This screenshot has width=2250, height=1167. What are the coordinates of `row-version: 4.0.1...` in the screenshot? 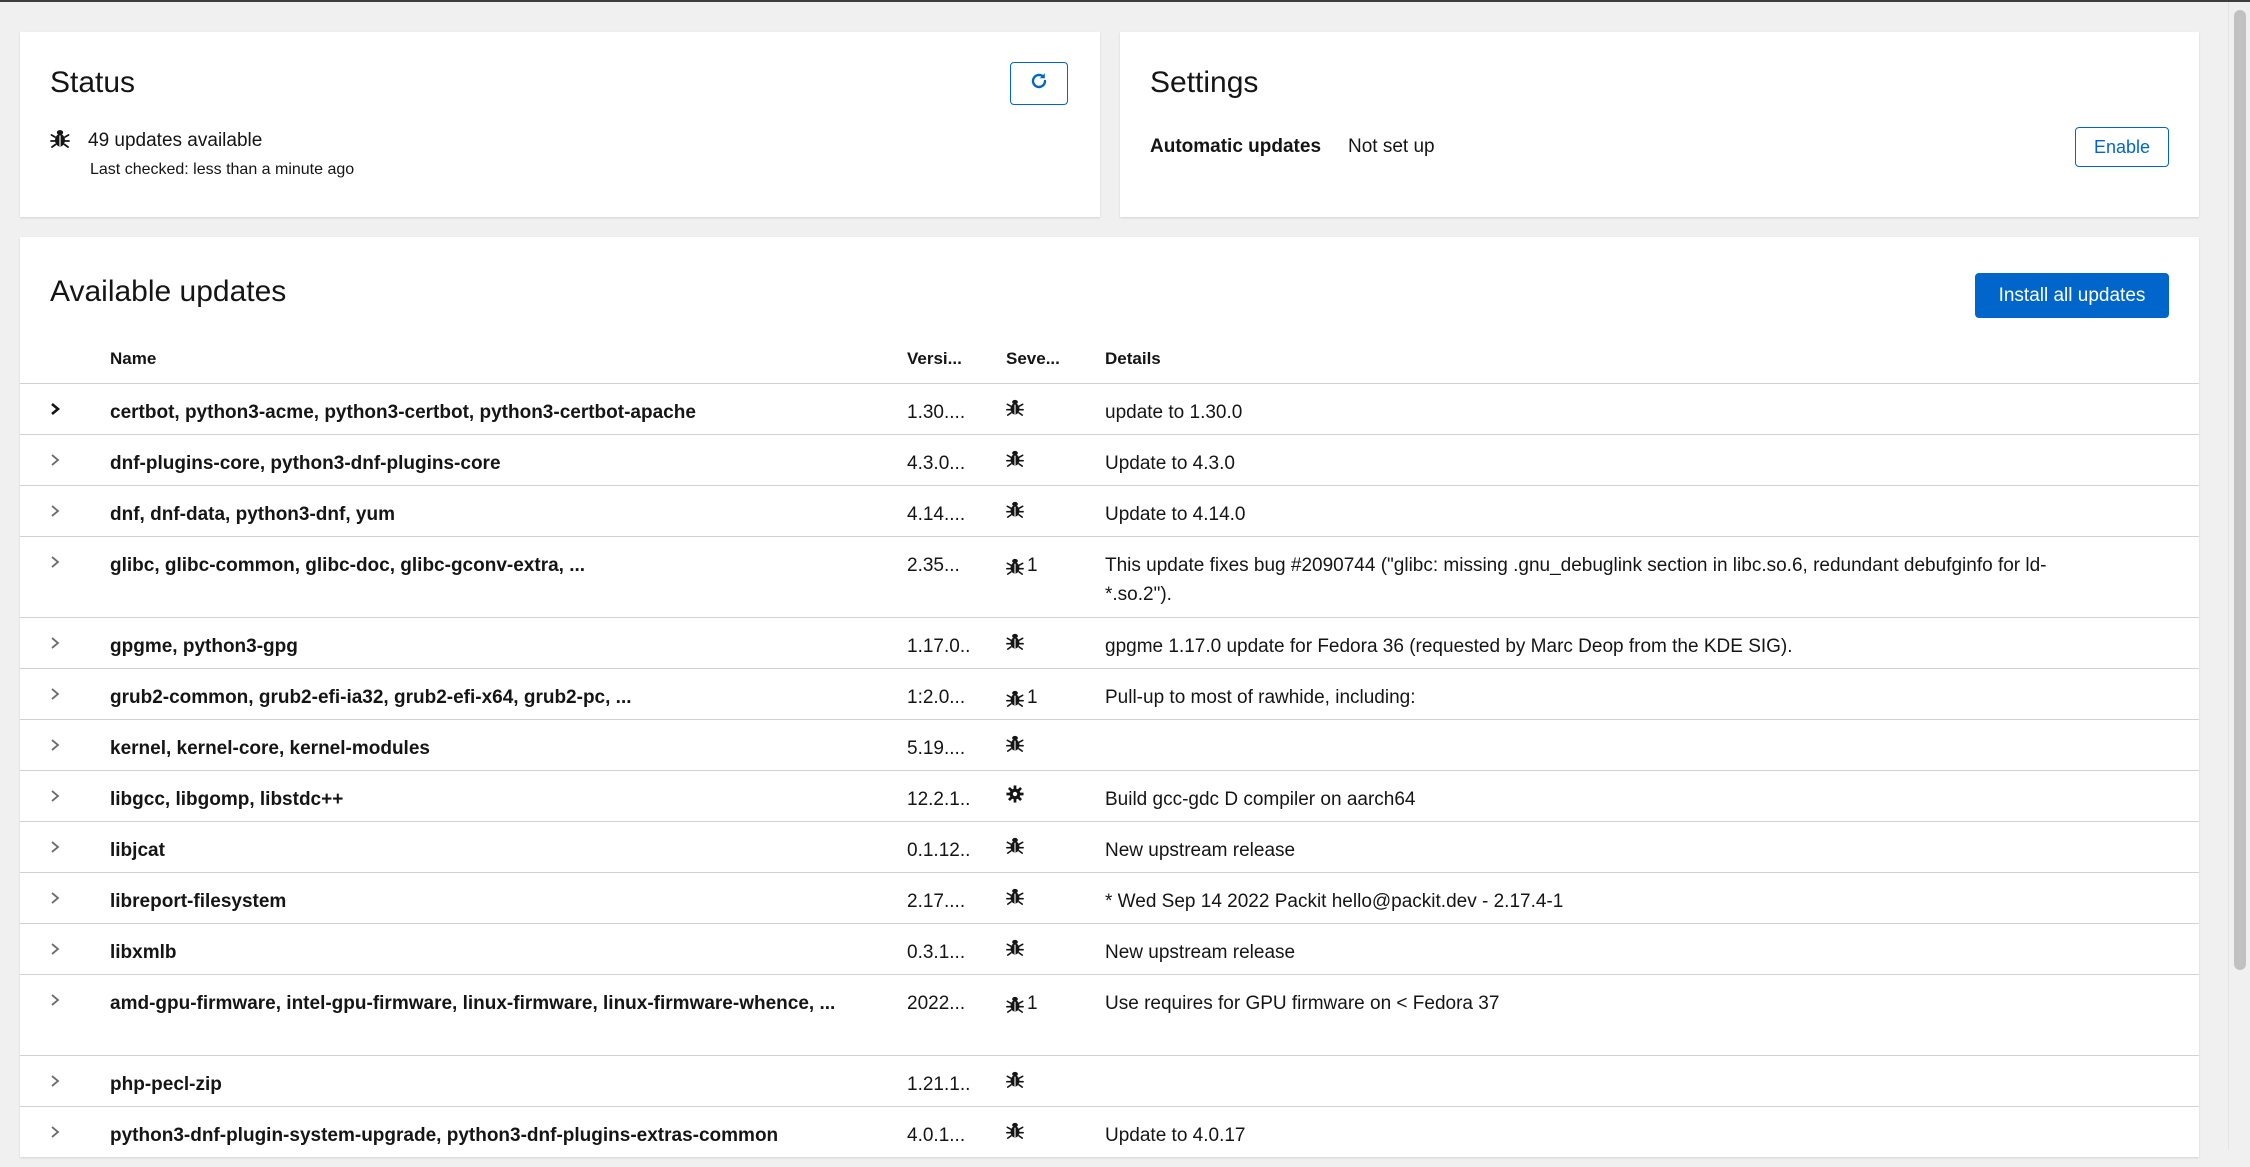 It's located at (936, 1135).